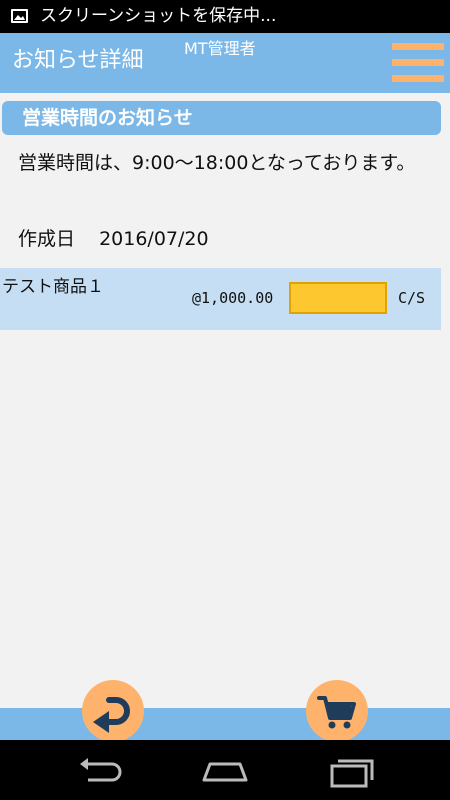 The width and height of the screenshot is (450, 800). Describe the element at coordinates (217, 163) in the screenshot. I see `notice-body: 営業時間は、9:00～18:00となっております。` at that location.